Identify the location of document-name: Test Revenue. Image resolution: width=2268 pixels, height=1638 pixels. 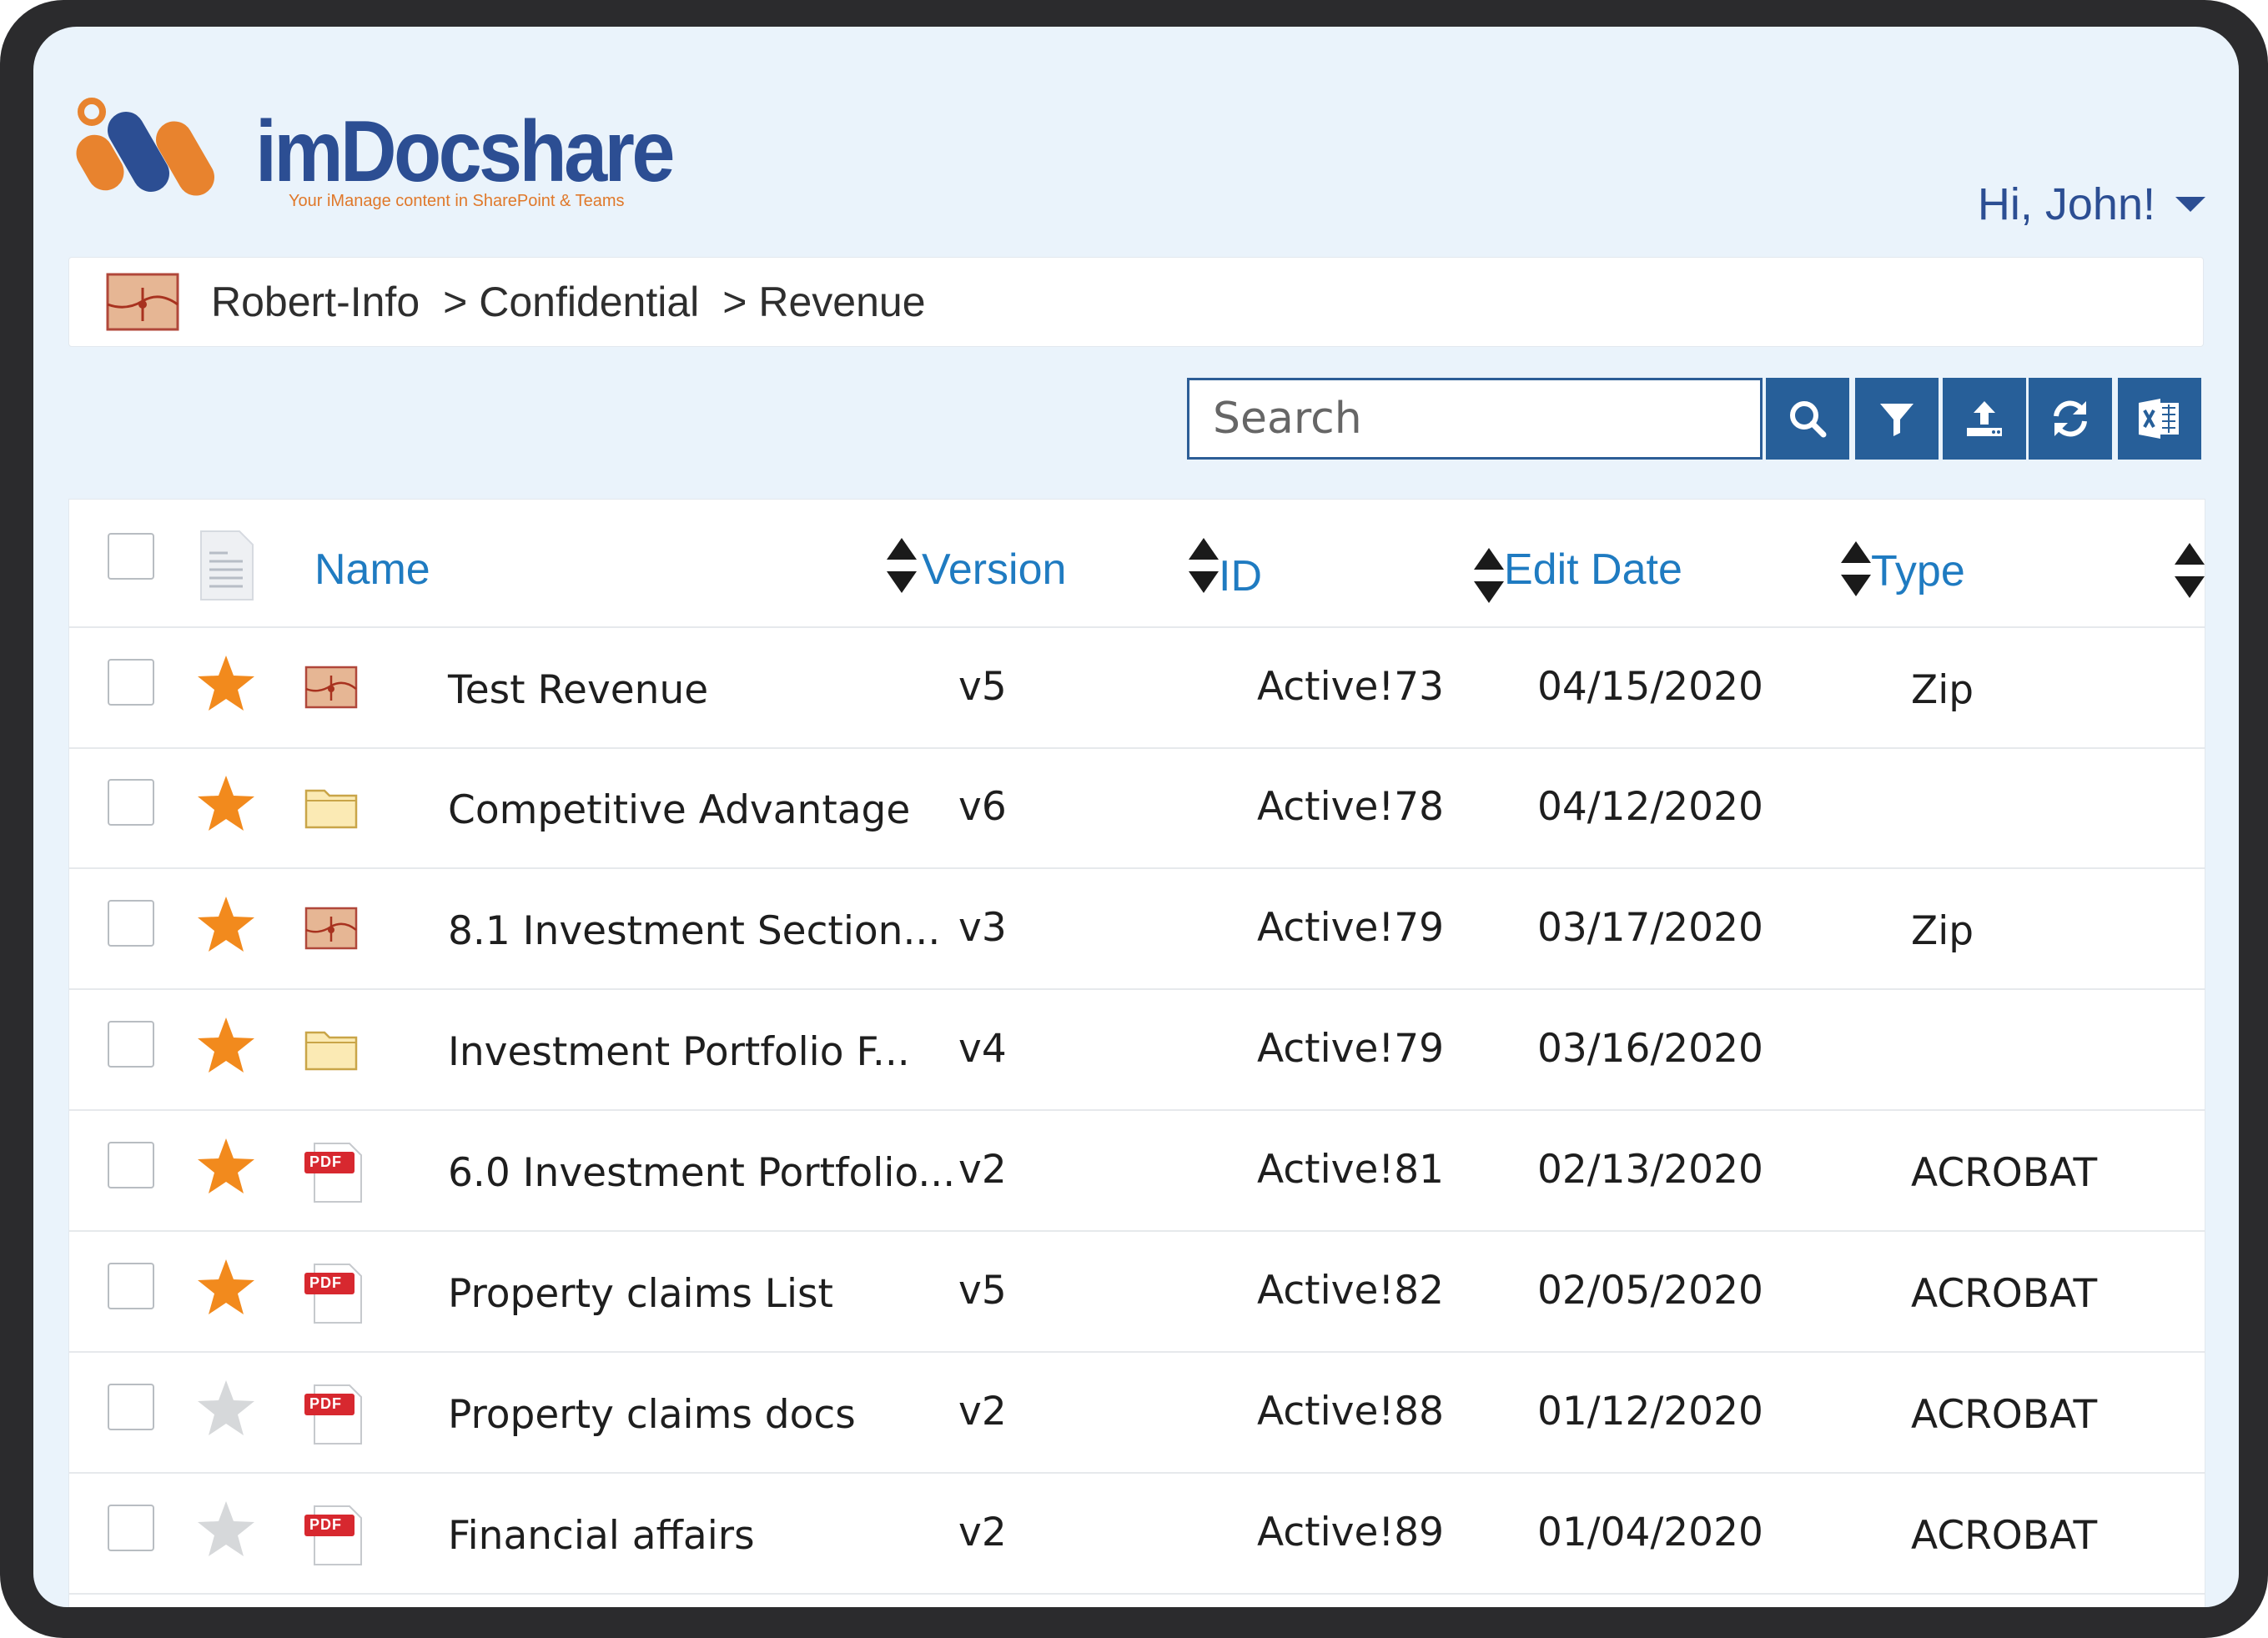
(578, 690).